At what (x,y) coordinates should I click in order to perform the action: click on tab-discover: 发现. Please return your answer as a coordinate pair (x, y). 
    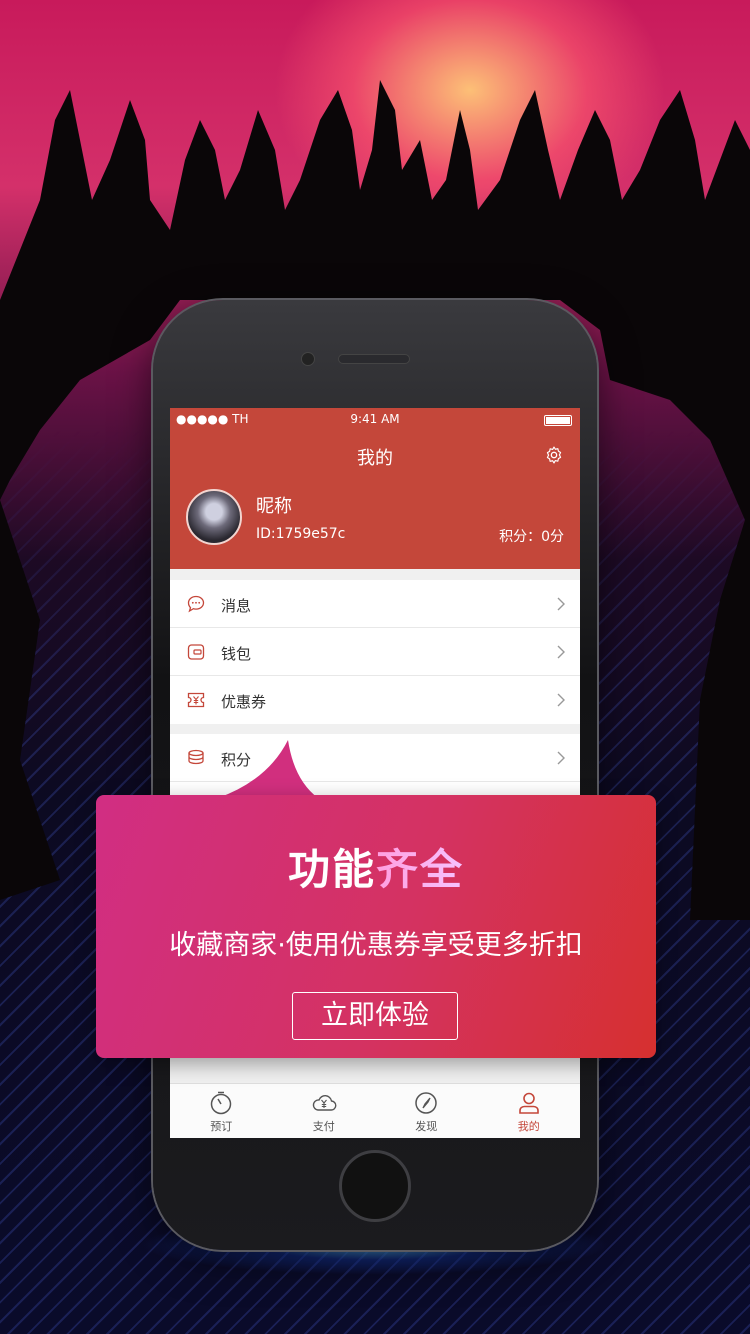
    Looking at the image, I should click on (426, 1111).